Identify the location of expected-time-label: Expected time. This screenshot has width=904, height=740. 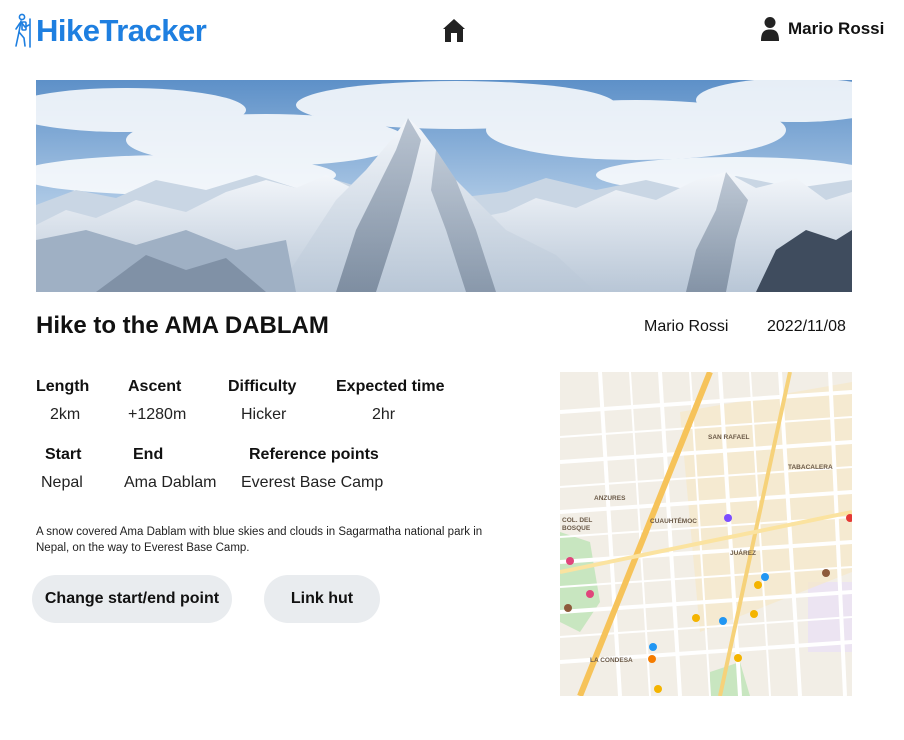
(390, 386).